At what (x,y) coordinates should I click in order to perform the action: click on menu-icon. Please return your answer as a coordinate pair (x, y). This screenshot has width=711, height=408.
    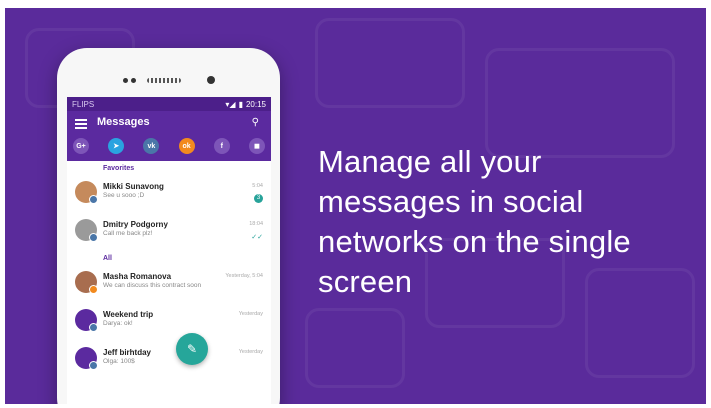
    Looking at the image, I should click on (81, 124).